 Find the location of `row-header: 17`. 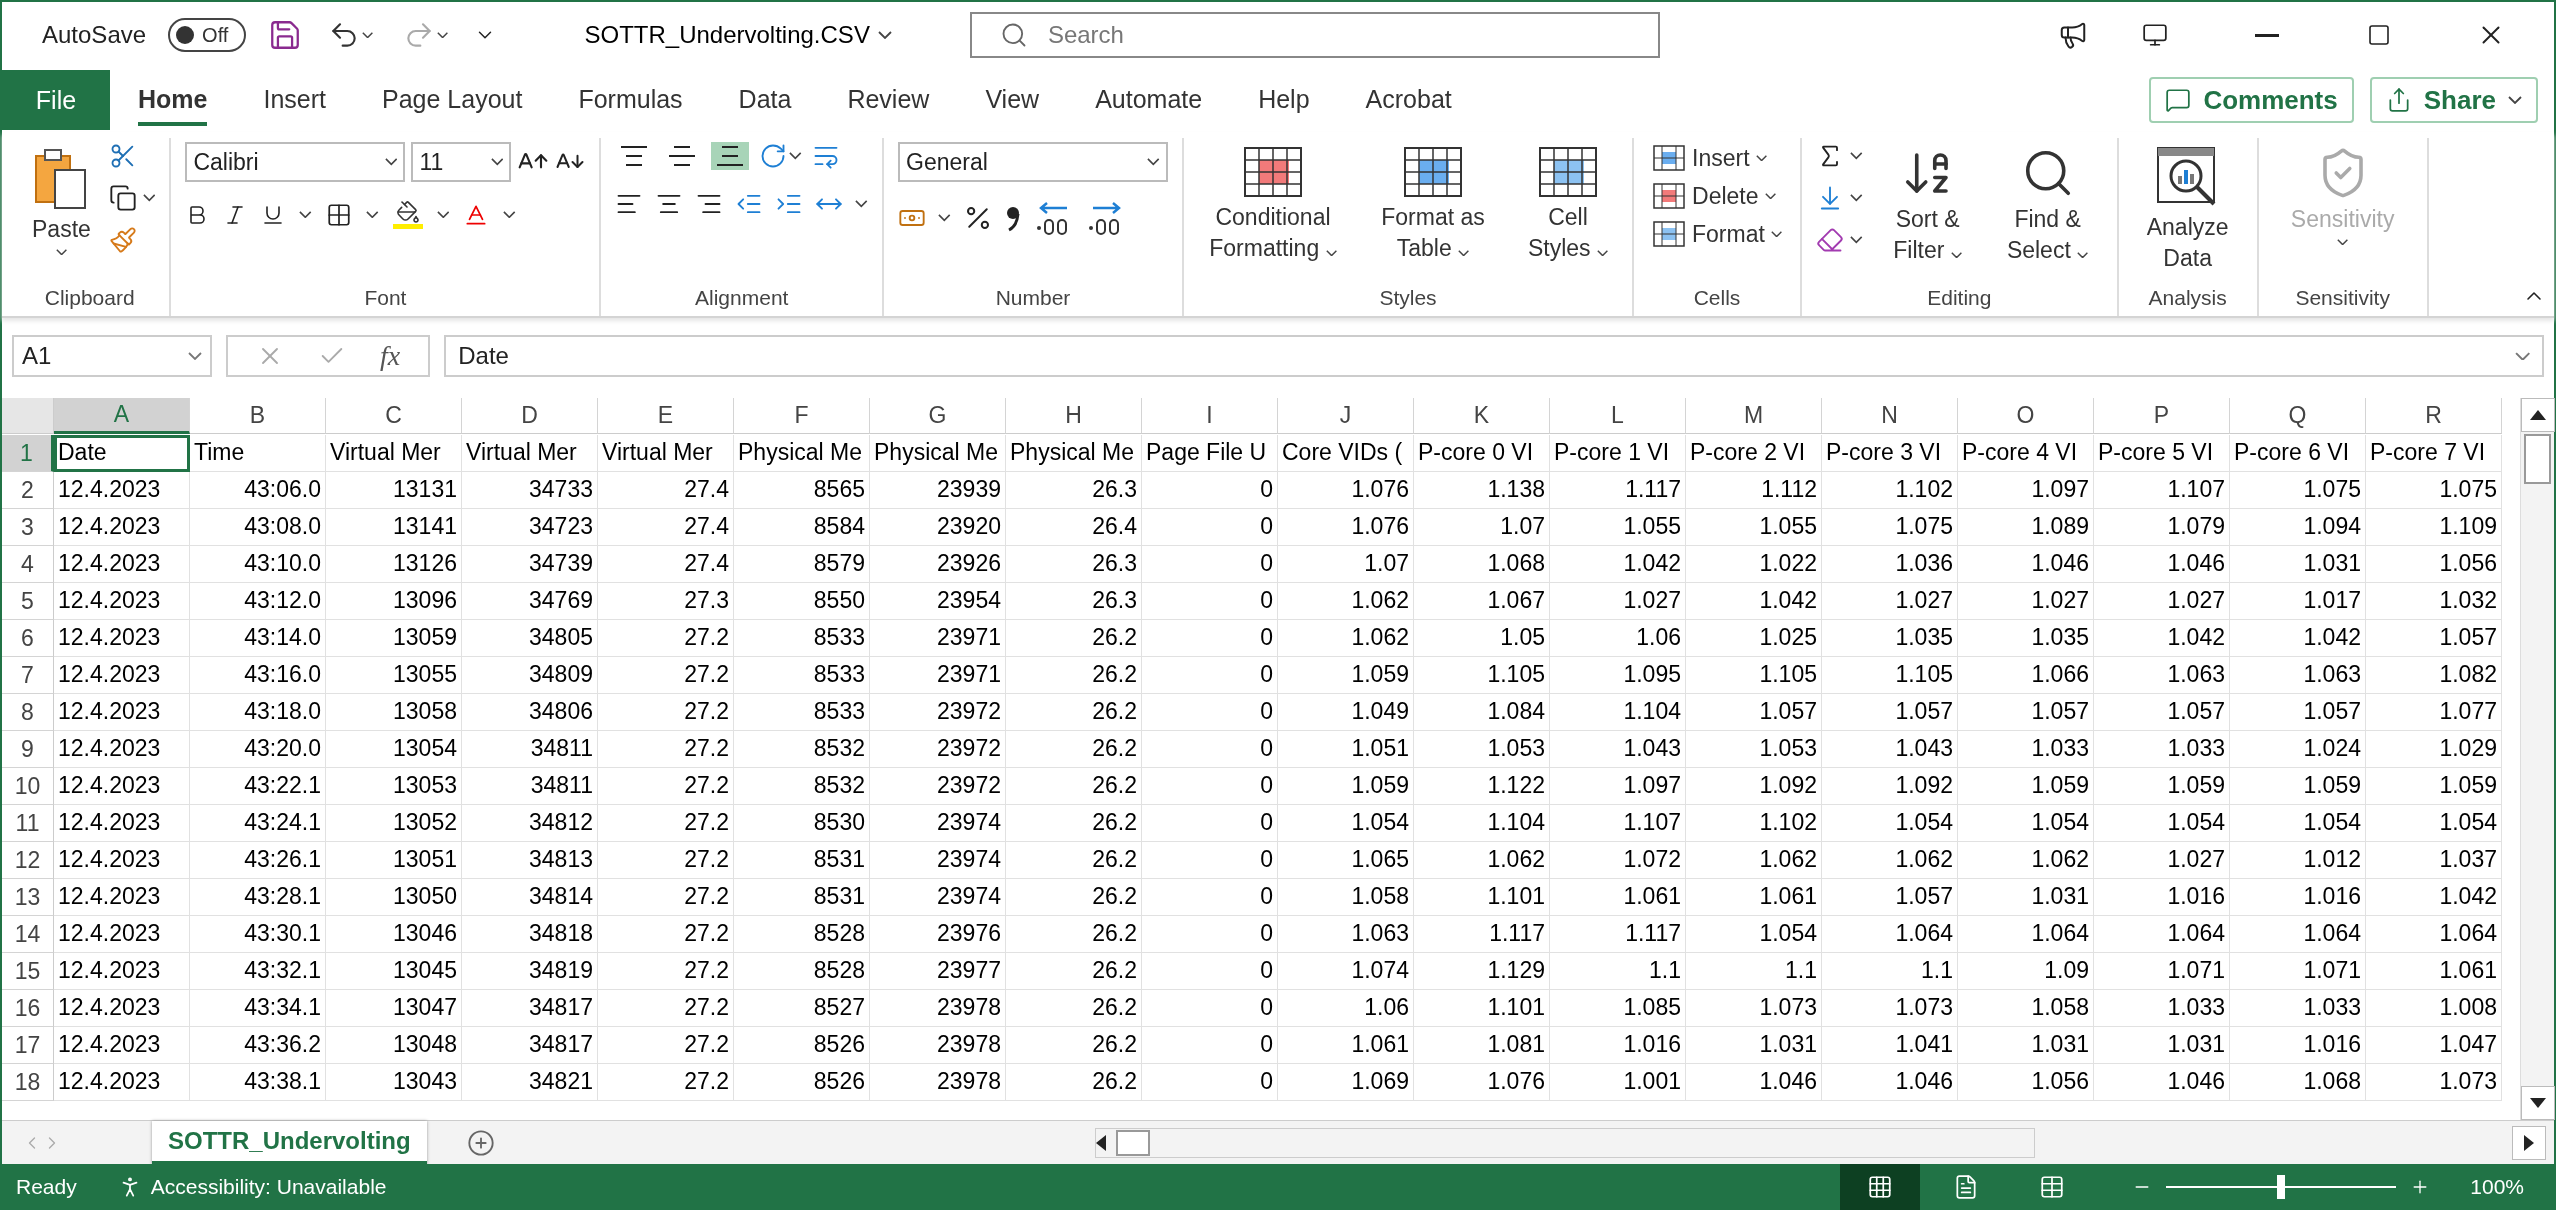

row-header: 17 is located at coordinates (28, 1045).